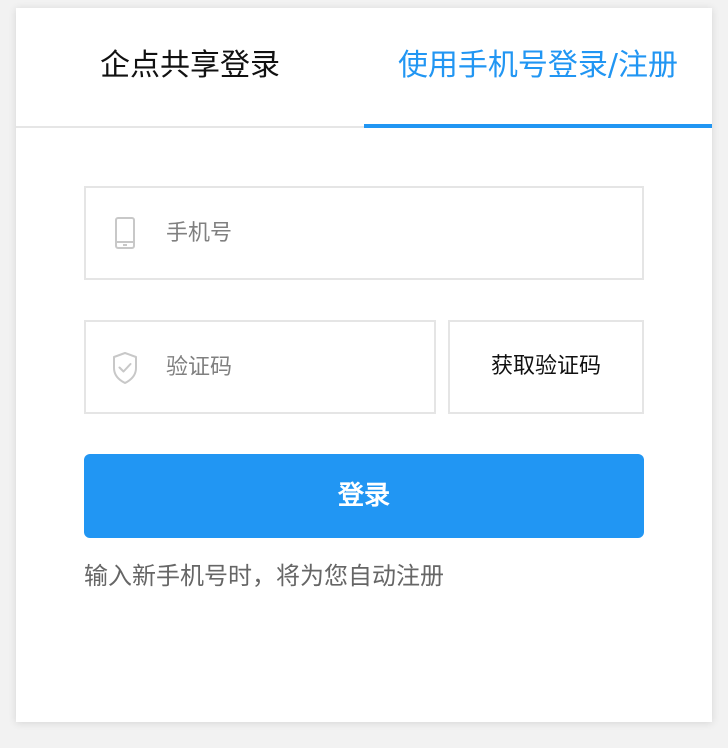  Describe the element at coordinates (264, 576) in the screenshot. I see `auto-register-hint: 输入新手机号时，将为您自动注册` at that location.